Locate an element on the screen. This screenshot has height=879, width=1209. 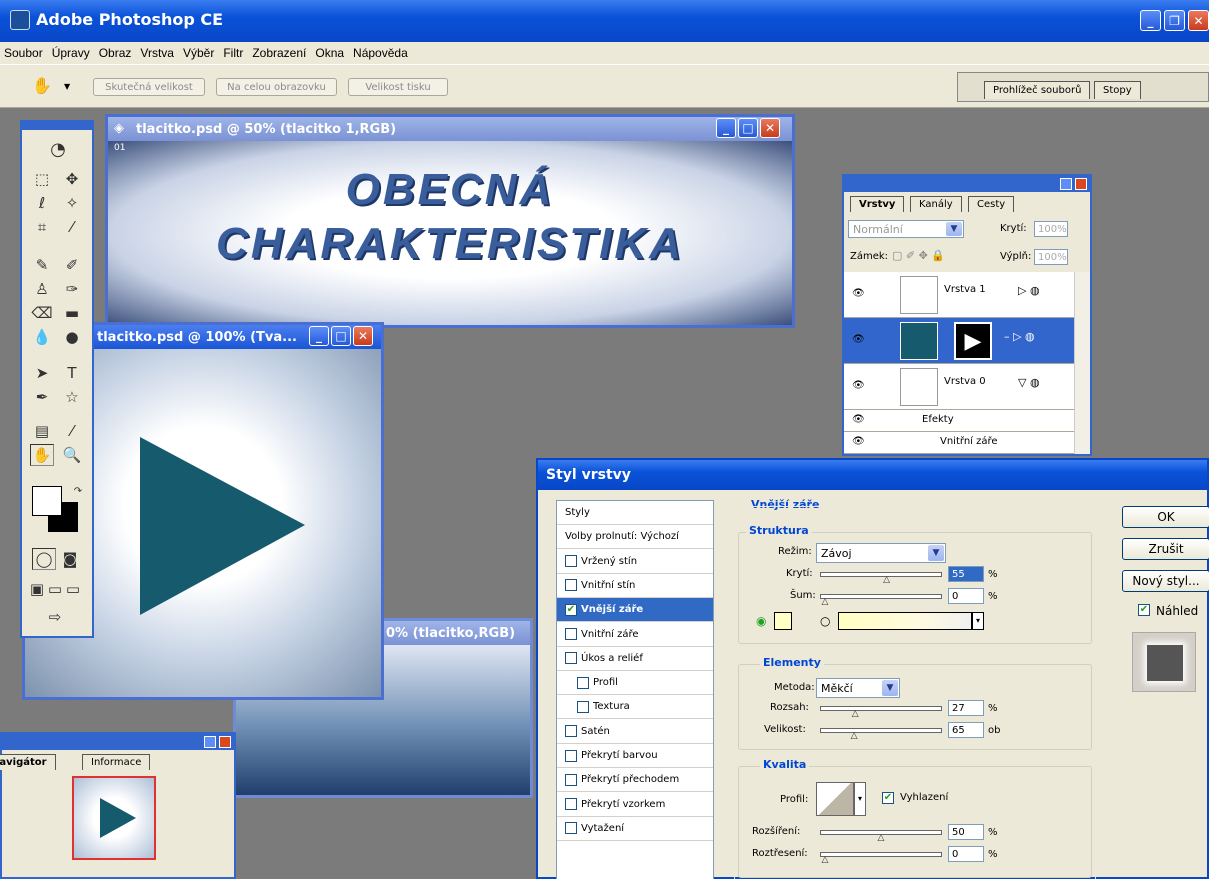
close-button: ✕ is located at coordinates (1198, 20).